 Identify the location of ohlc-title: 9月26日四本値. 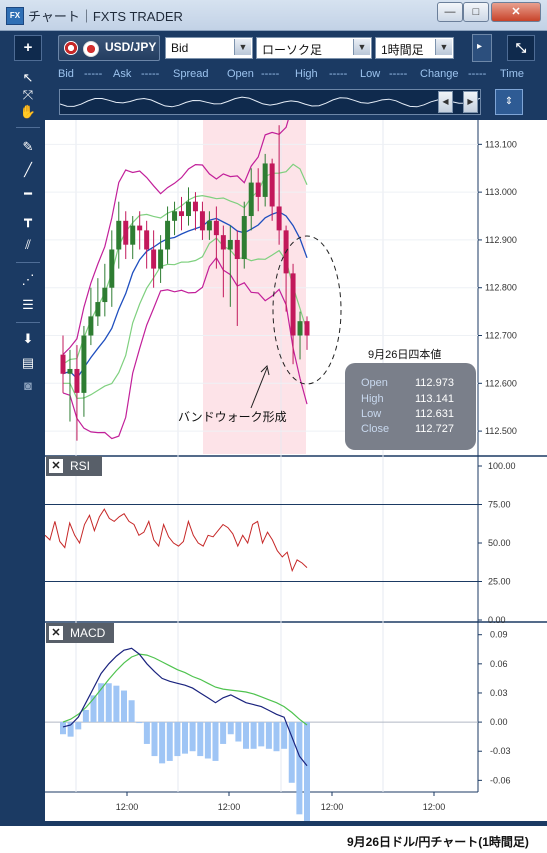
(405, 355).